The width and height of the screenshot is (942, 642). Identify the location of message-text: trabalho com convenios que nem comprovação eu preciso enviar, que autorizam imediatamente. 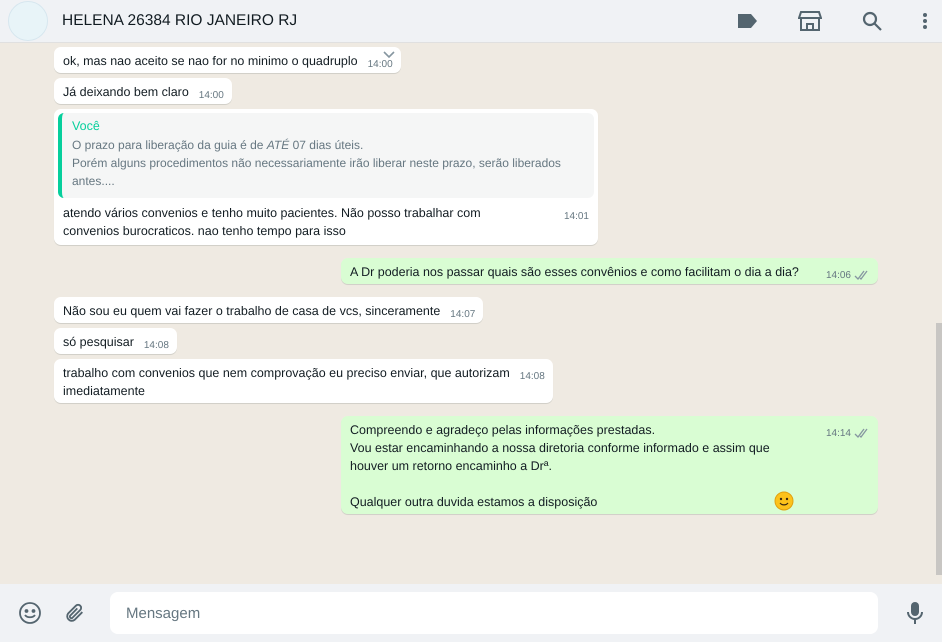
(286, 382).